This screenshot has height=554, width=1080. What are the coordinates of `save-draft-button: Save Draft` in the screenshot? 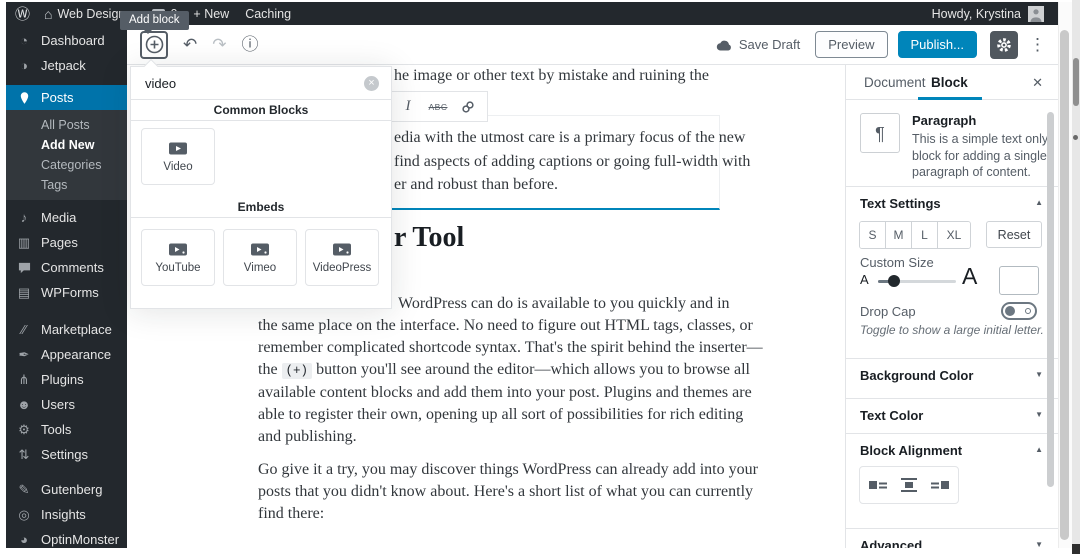 It's located at (758, 44).